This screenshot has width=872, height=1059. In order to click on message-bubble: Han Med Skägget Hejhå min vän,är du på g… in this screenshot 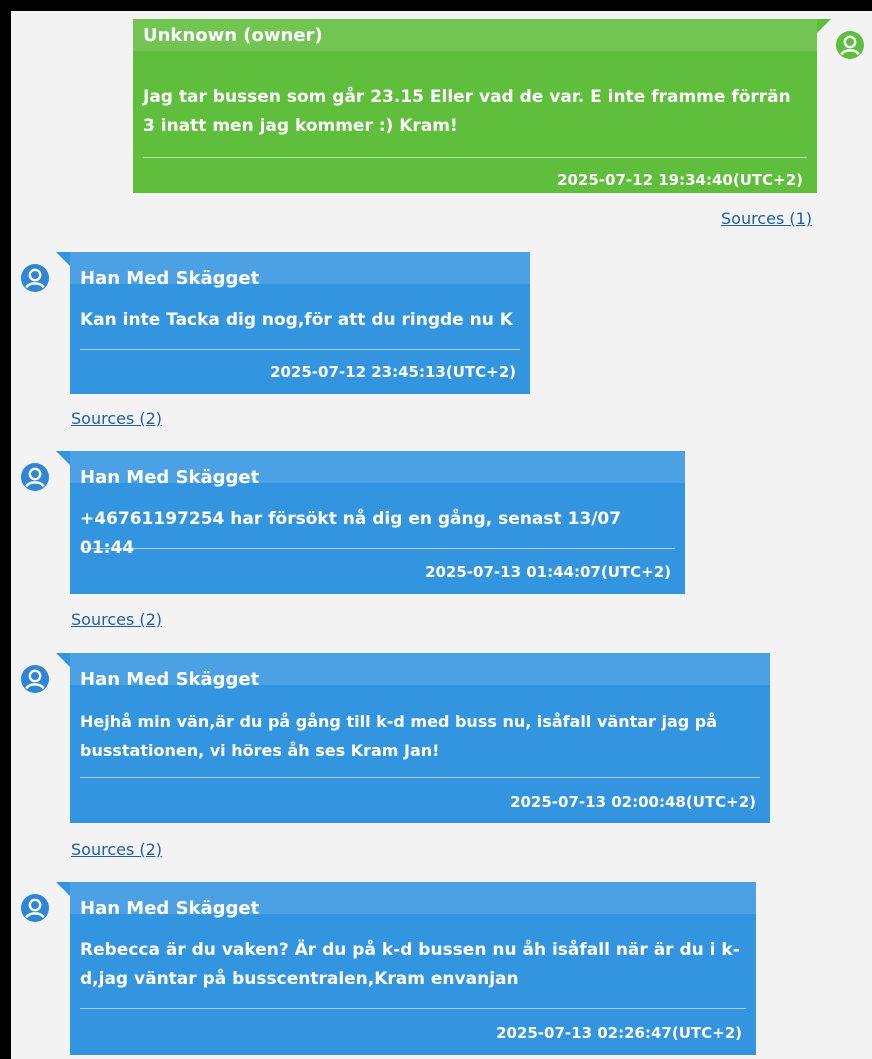, I will do `click(413, 738)`.